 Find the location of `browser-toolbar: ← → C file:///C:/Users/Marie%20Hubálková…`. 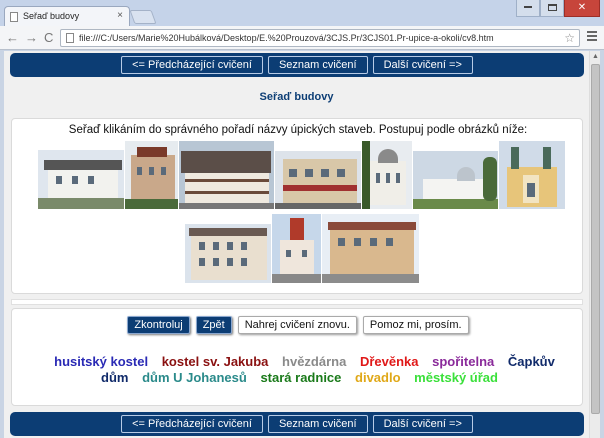

browser-toolbar: ← → C file:///C:/Users/Marie%20Hubálková… is located at coordinates (302, 38).